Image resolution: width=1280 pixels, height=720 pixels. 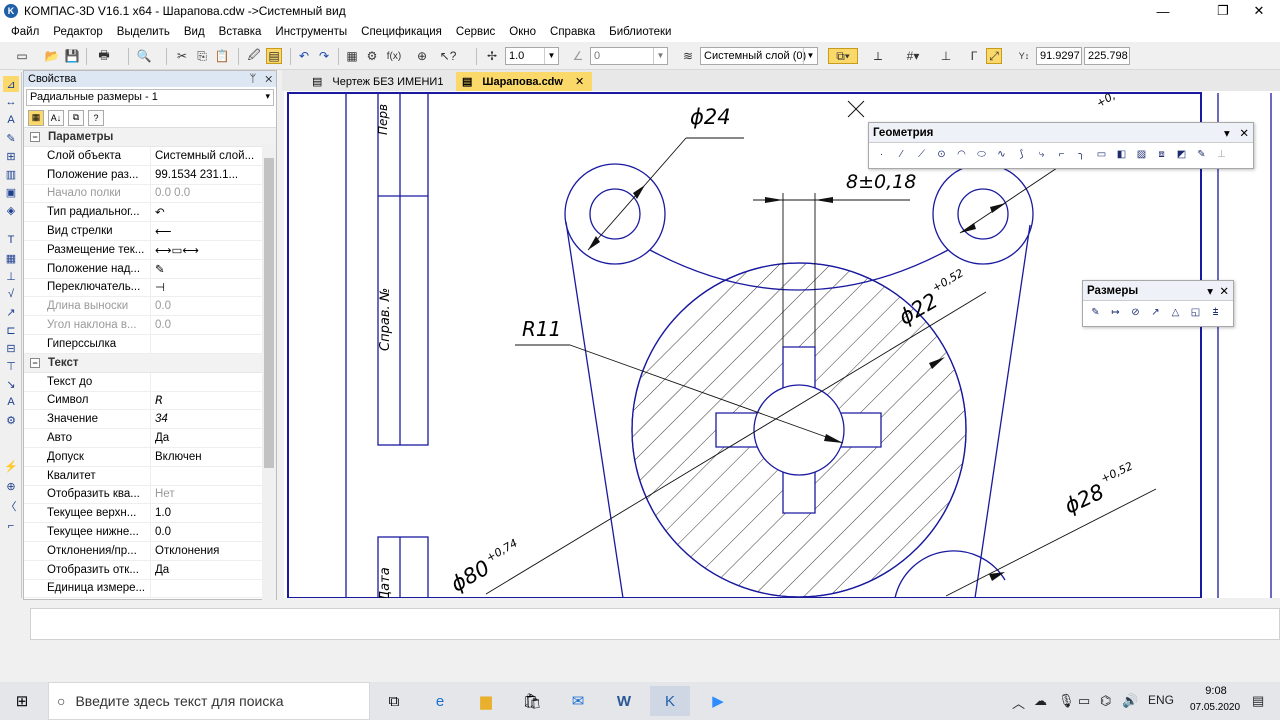 I want to click on position-icon: ⊏, so click(x=11, y=330).